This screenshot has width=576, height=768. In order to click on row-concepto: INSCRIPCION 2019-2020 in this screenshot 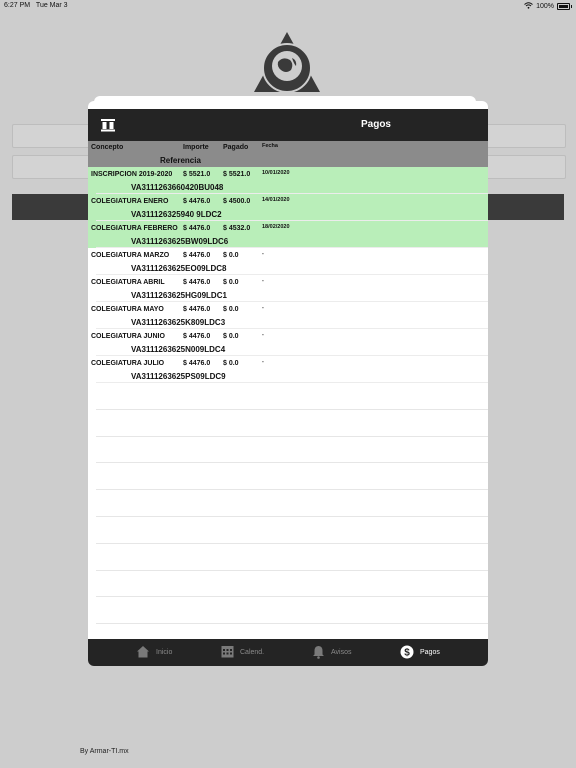, I will do `click(132, 174)`.